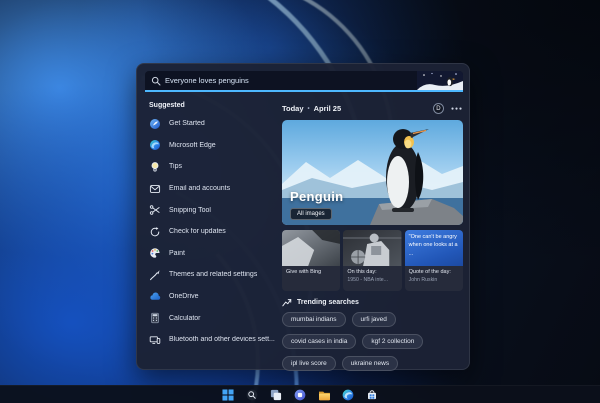 The image size is (600, 403). What do you see at coordinates (438, 108) in the screenshot?
I see `profile-button: D` at bounding box center [438, 108].